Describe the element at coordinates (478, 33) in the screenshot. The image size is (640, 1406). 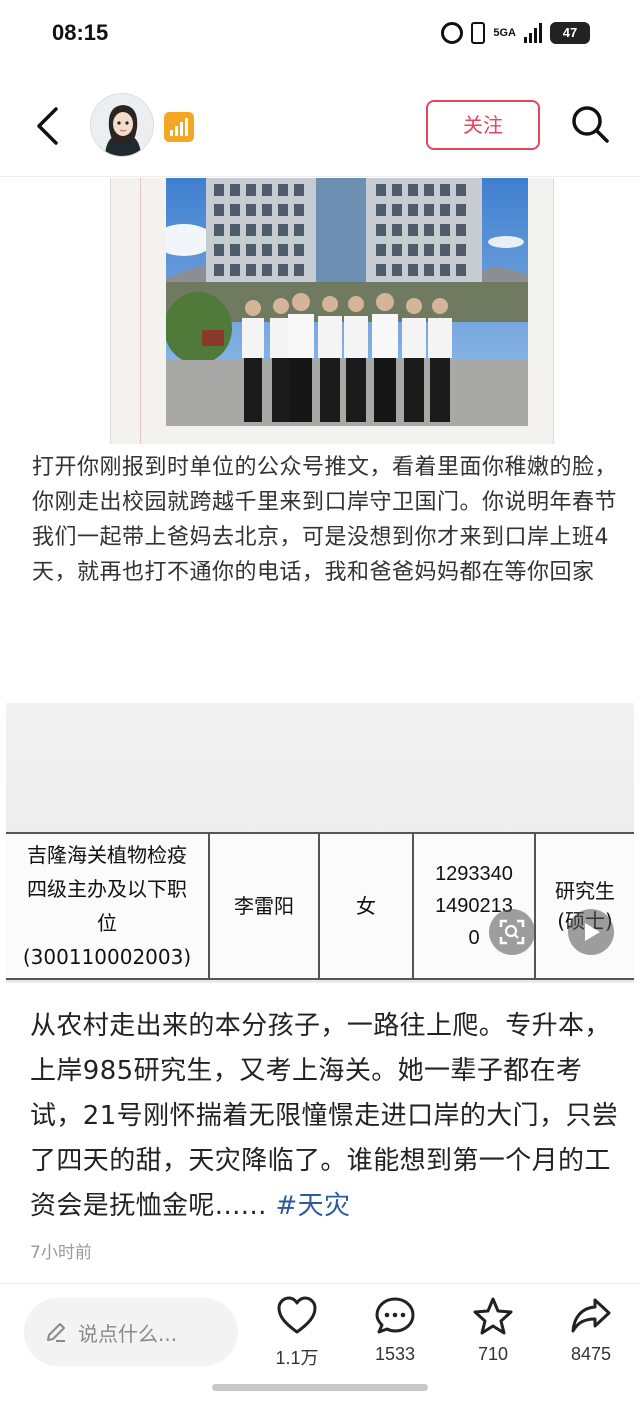
I see `vibrate-icon` at that location.